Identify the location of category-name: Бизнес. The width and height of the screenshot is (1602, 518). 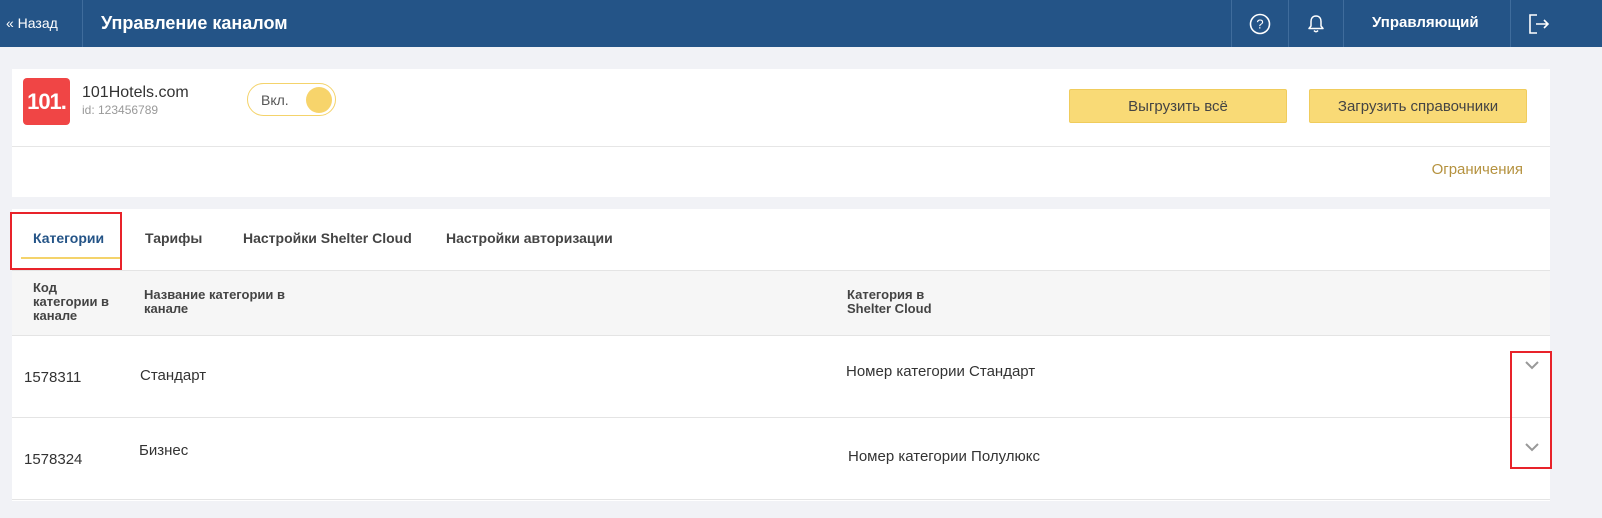
(164, 450).